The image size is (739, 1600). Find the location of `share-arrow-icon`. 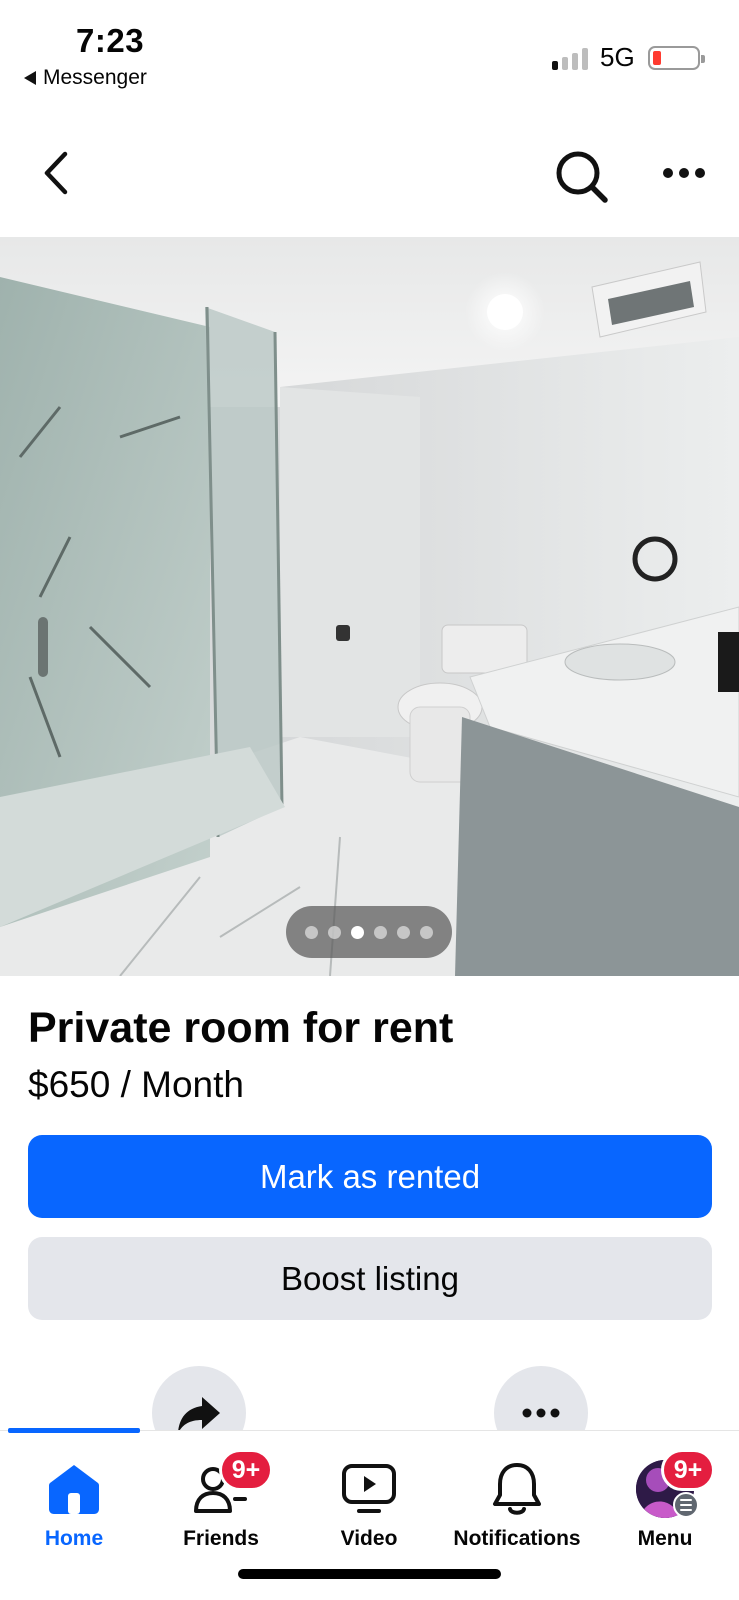

share-arrow-icon is located at coordinates (199, 1415).